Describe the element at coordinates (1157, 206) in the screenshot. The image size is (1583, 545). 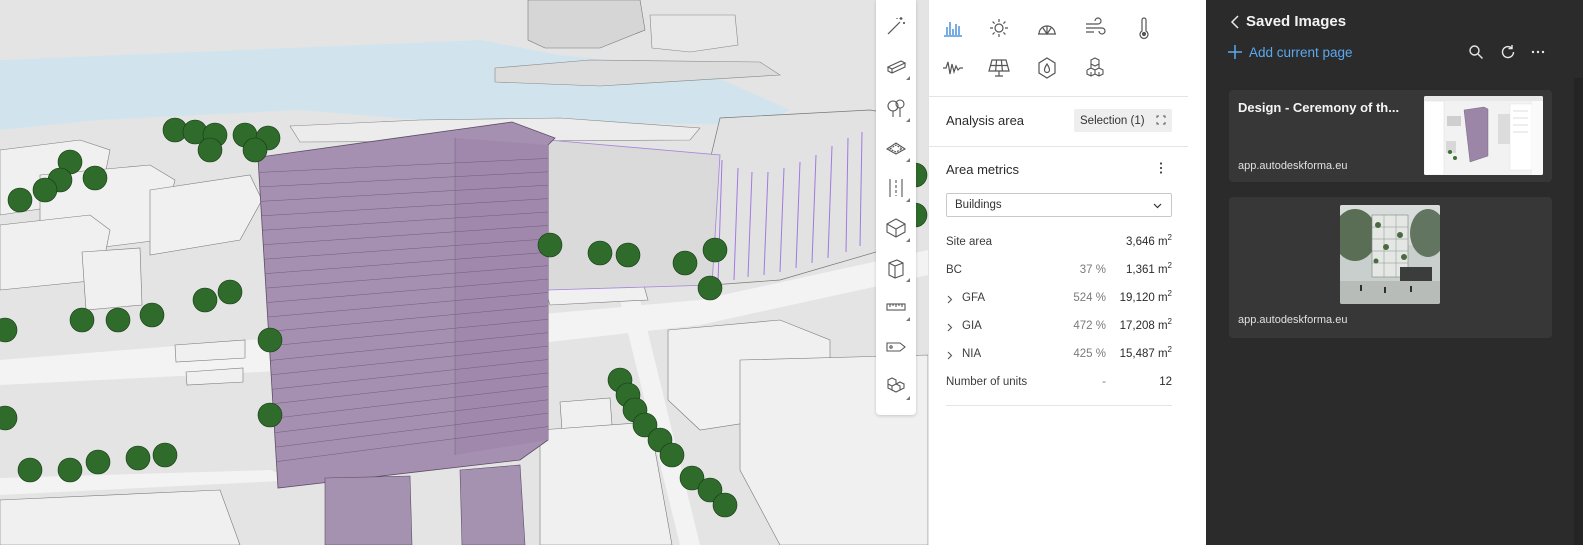
I see `chevron-down-icon` at that location.